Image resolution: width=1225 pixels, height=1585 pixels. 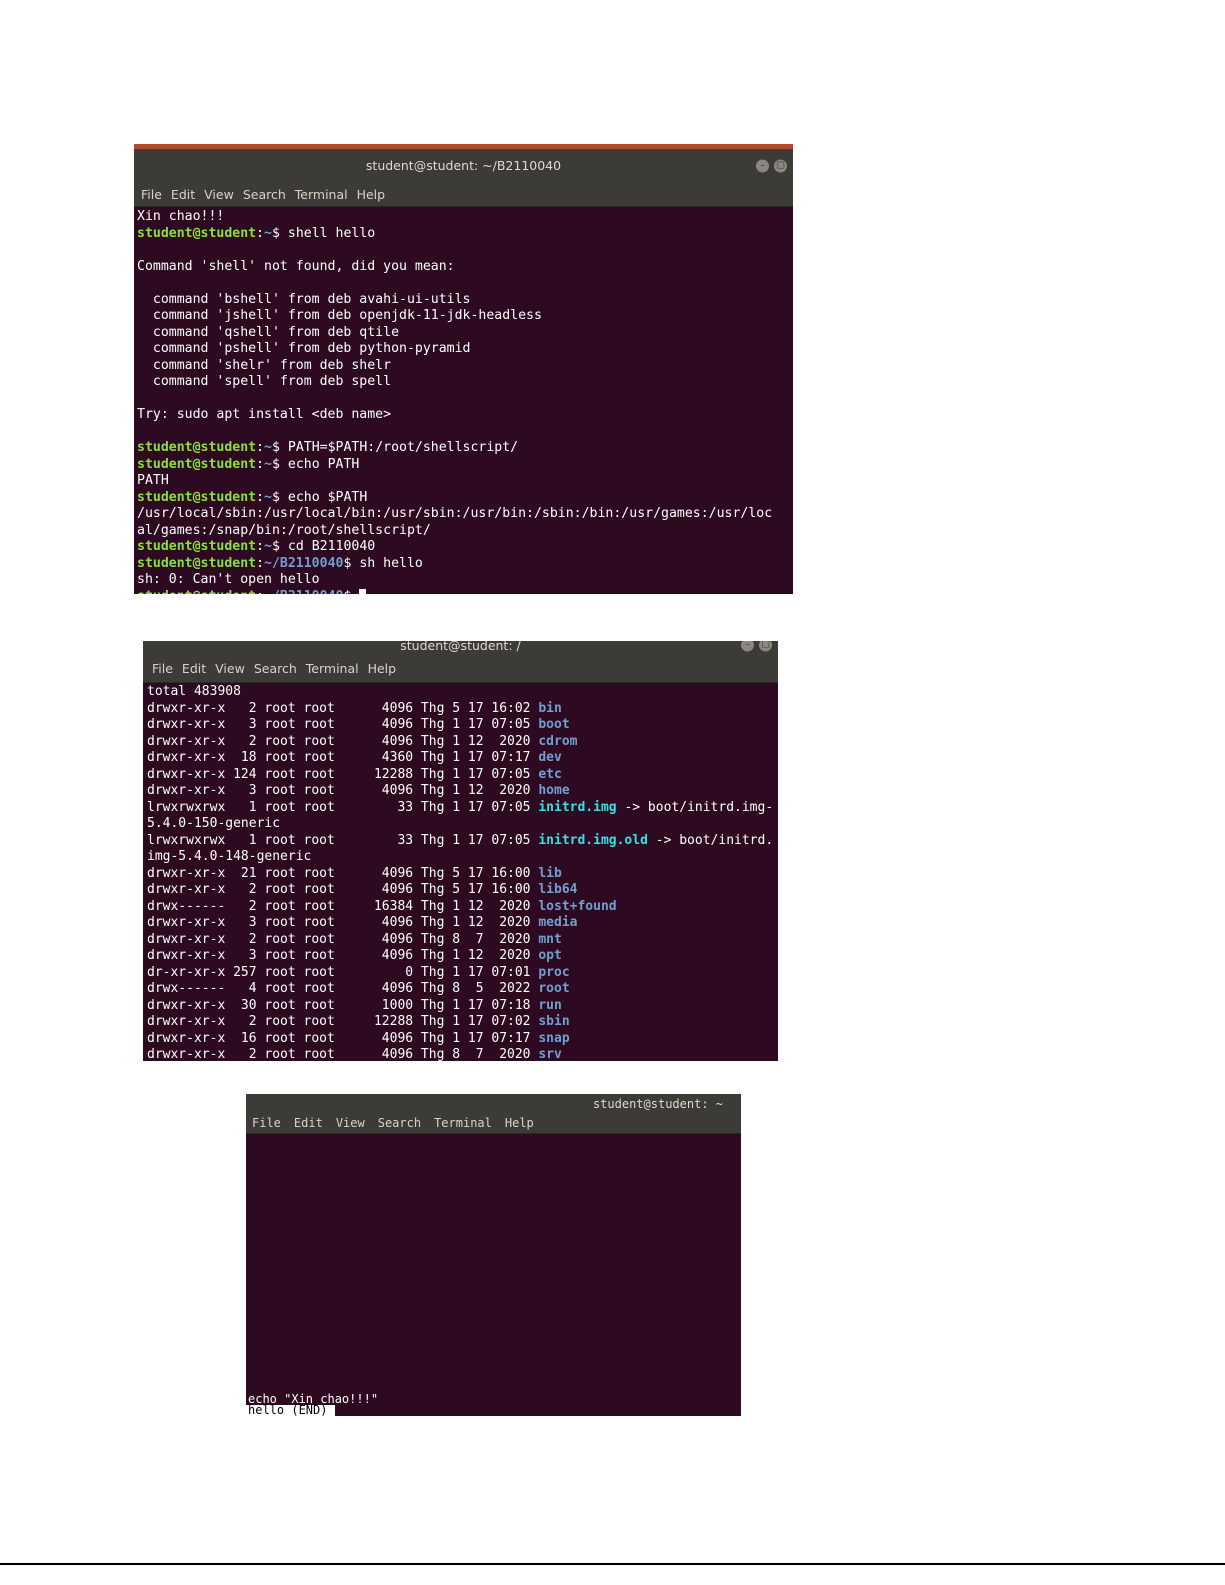 What do you see at coordinates (343, 840) in the screenshot?
I see `terminal-text: lrwxrwxrwx 1 root root 33 Thg 1 17 07:05` at bounding box center [343, 840].